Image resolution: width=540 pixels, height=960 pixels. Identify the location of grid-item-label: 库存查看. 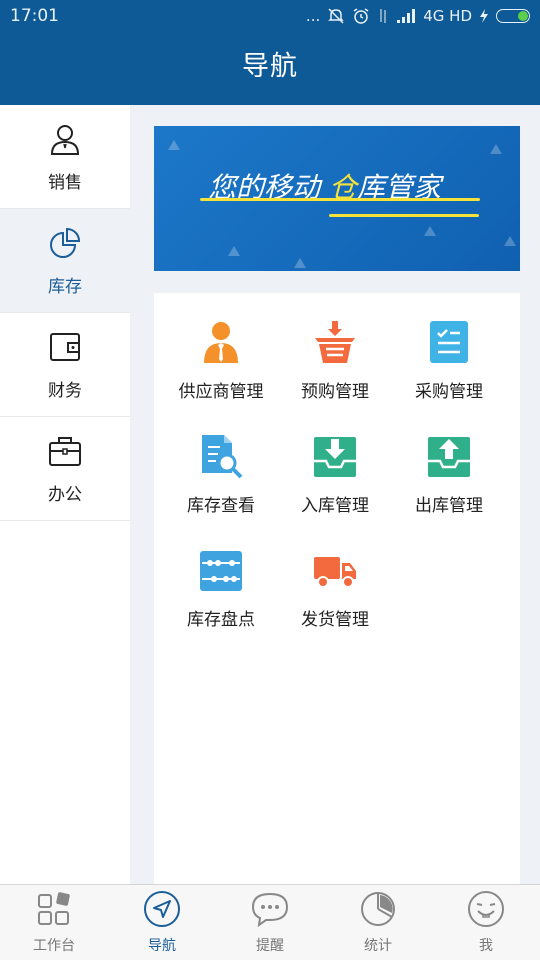
(221, 506).